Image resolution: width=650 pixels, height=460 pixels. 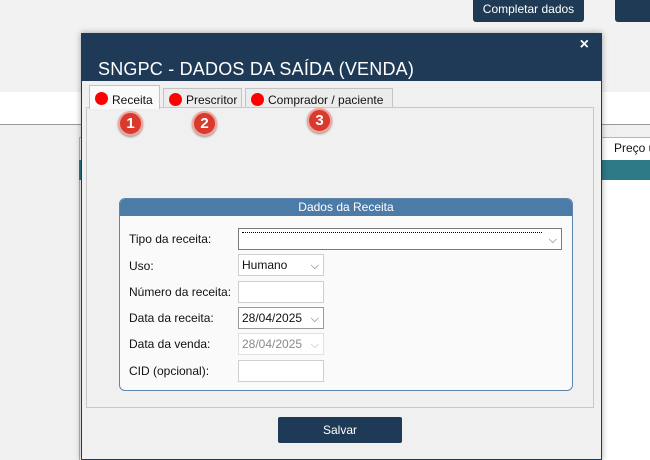 What do you see at coordinates (170, 344) in the screenshot?
I see `data-venda-label: Data da venda:` at bounding box center [170, 344].